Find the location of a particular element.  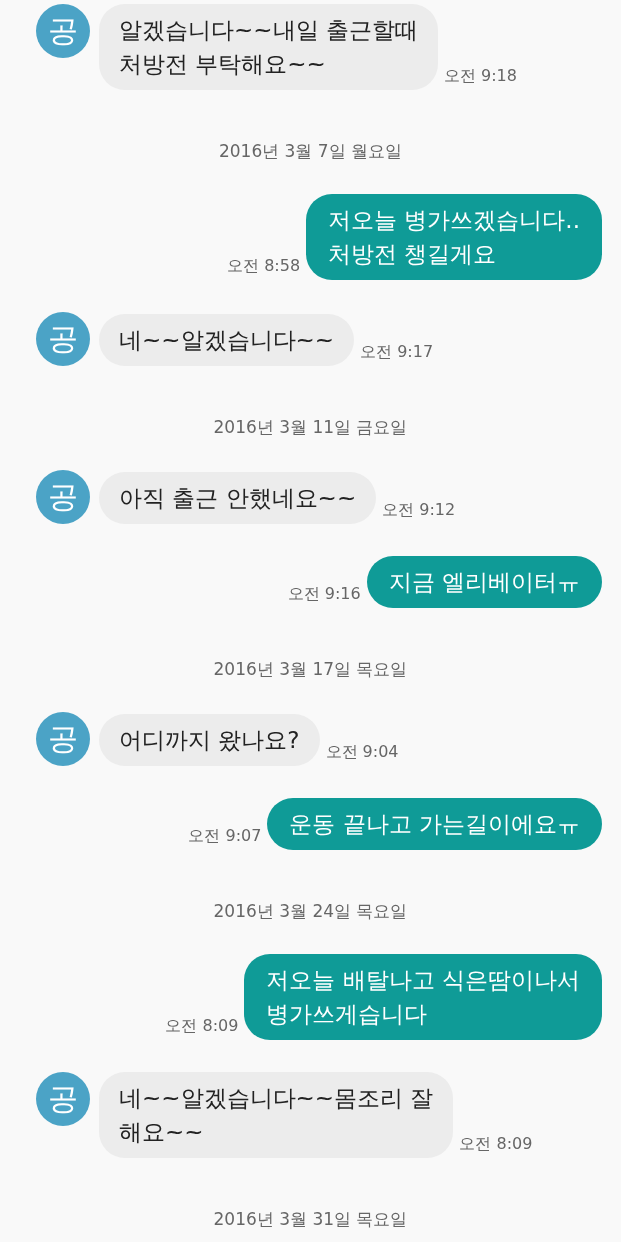

received-message: 네~~알겠습니다~~몸조리 잘 해요~~ is located at coordinates (276, 1115).